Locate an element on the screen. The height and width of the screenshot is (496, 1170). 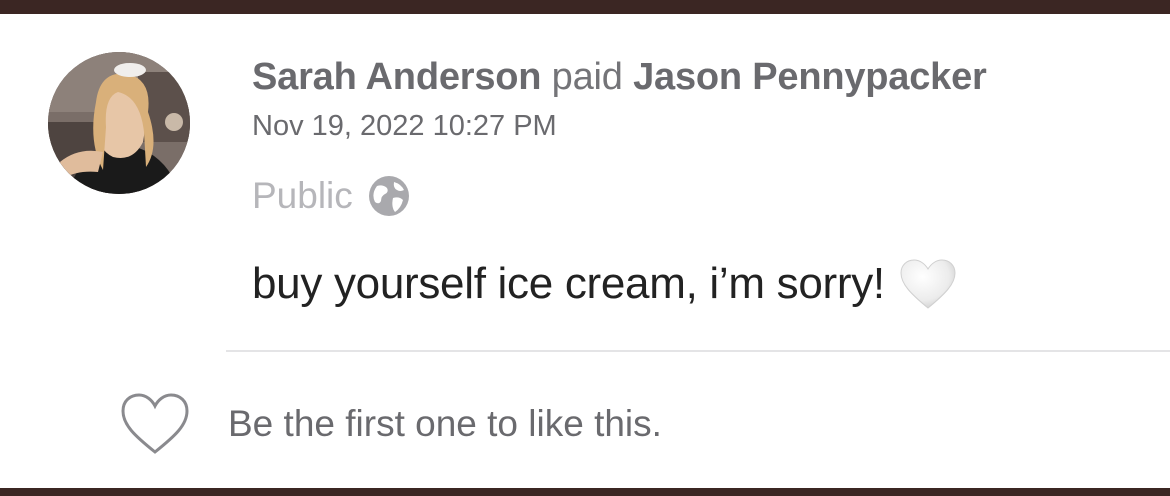
white-heart-emoji is located at coordinates (928, 284).